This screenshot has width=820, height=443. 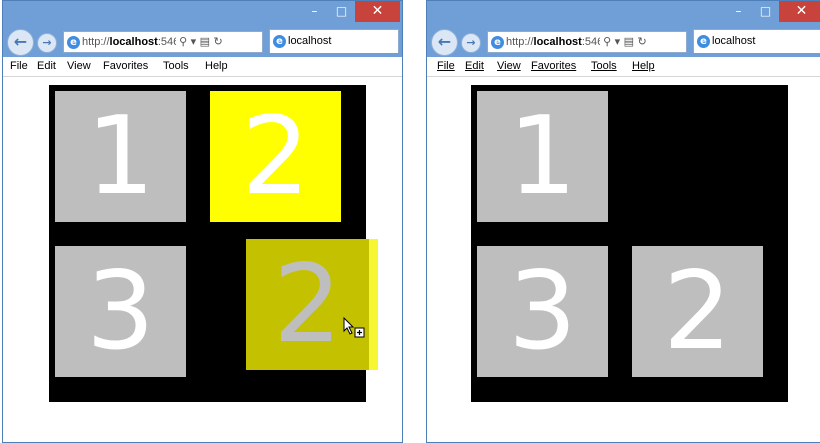 What do you see at coordinates (275, 156) in the screenshot?
I see `tile-2-source: 2` at bounding box center [275, 156].